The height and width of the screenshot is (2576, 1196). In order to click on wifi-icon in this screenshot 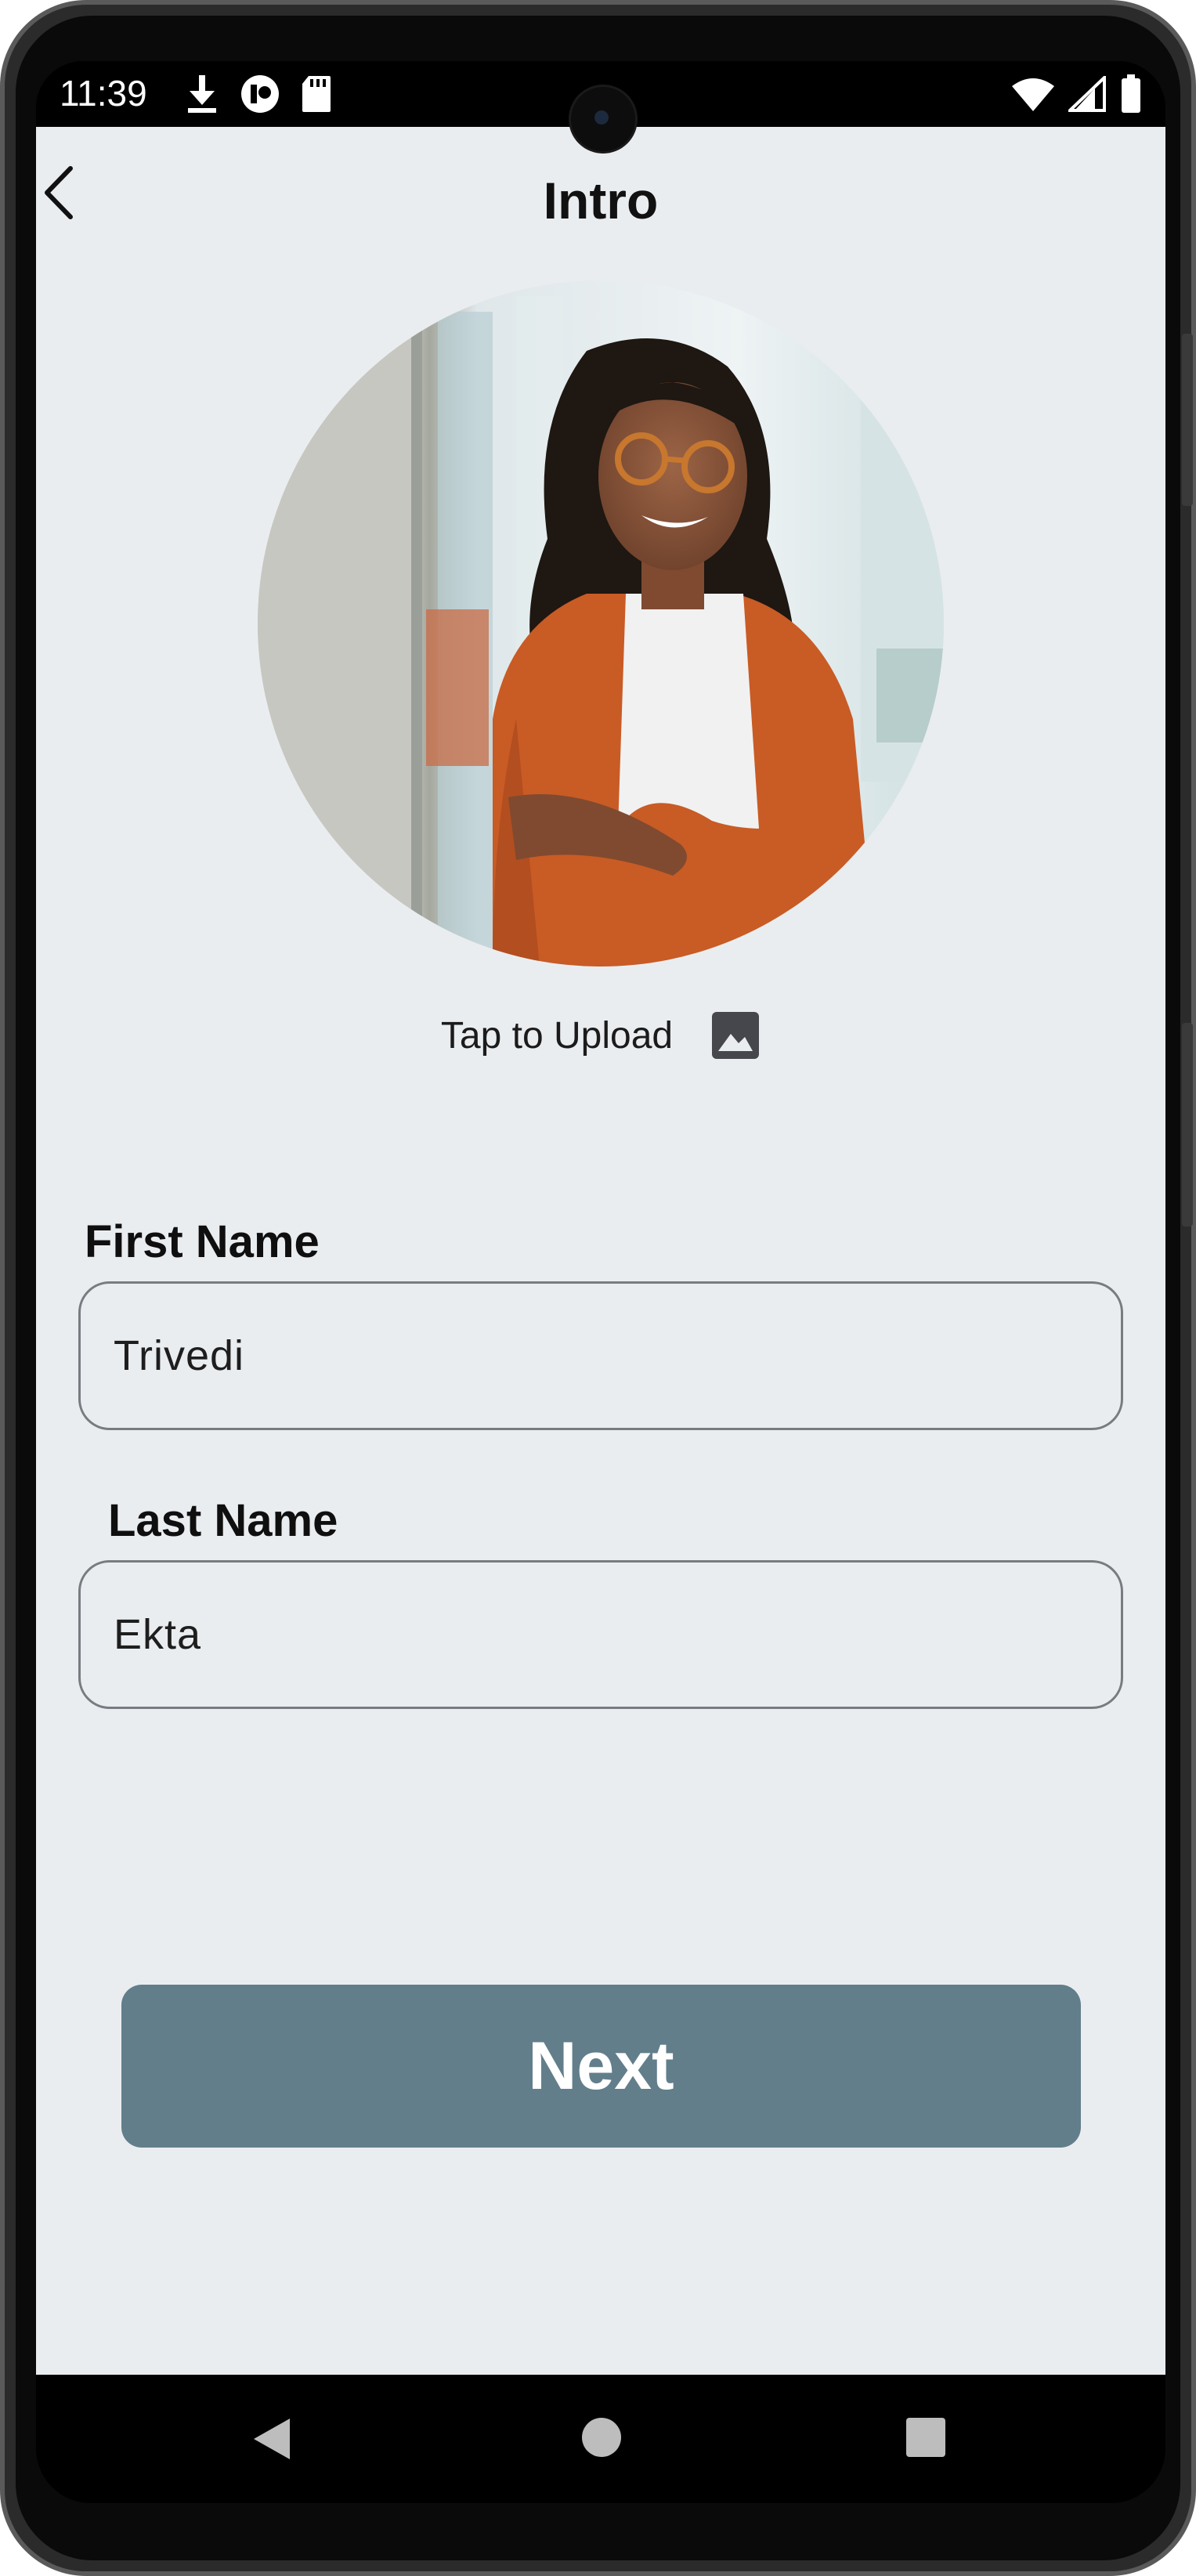, I will do `click(1033, 94)`.